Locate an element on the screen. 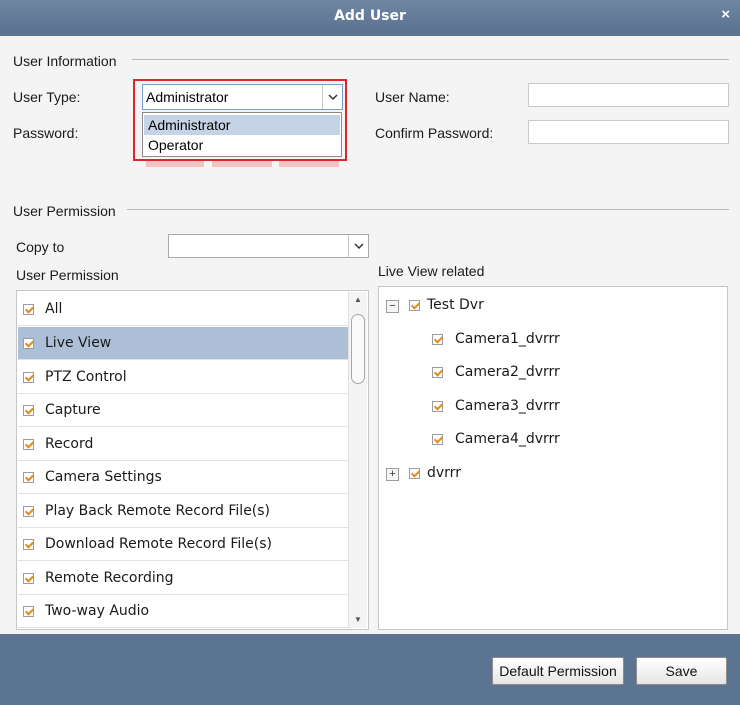  password-strength-strong is located at coordinates (309, 164).